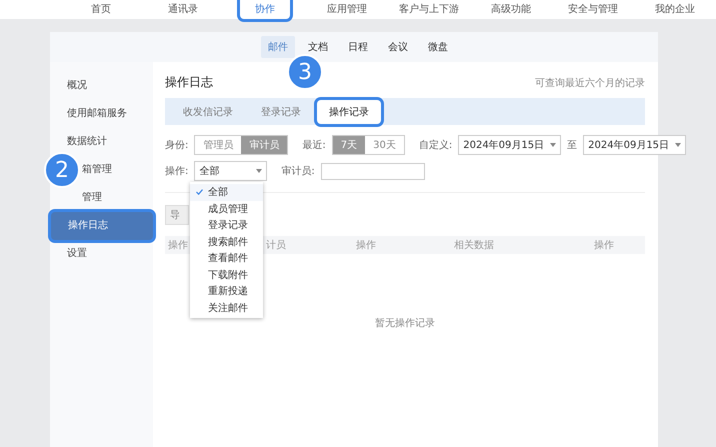 Image resolution: width=716 pixels, height=447 pixels. I want to click on nav-link: 客户与上下游, so click(429, 9).